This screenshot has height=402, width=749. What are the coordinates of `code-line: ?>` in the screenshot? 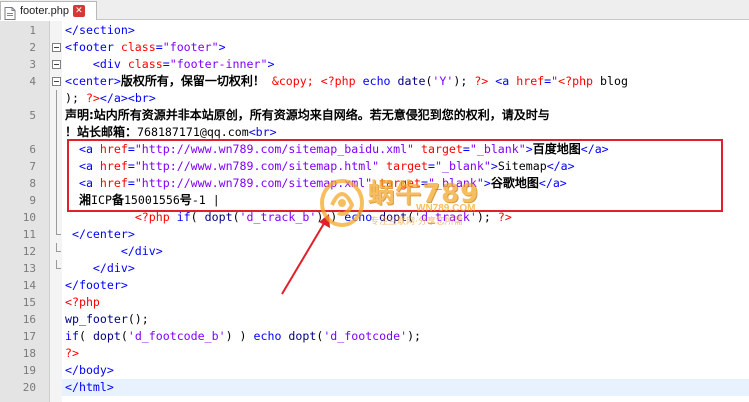 It's located at (72, 353).